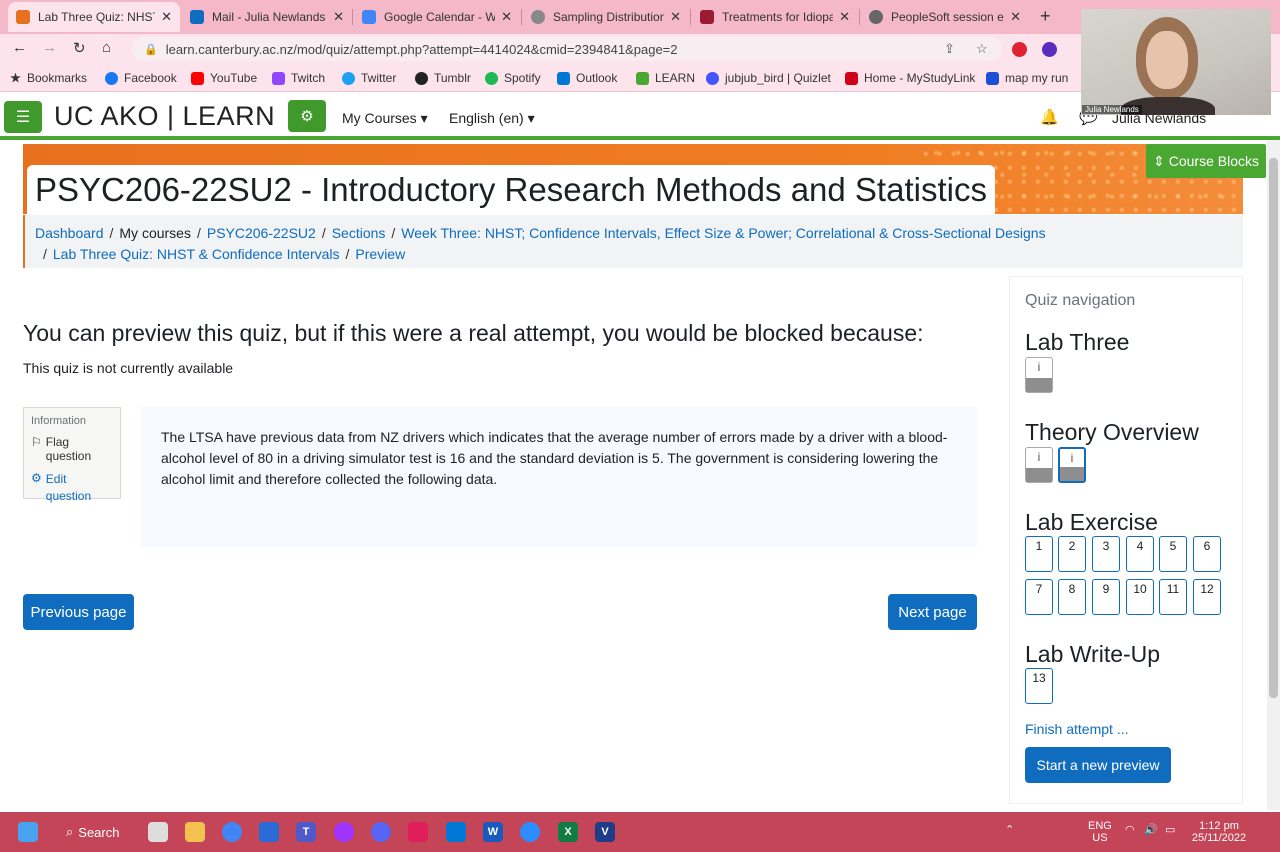 This screenshot has height=852, width=1280. Describe the element at coordinates (568, 832) in the screenshot. I see `excel-icon: X` at that location.